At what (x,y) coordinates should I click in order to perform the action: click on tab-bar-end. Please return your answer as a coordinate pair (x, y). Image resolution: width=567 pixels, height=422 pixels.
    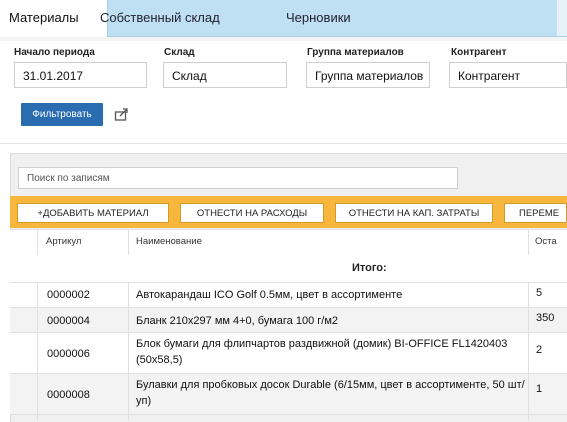
    Looking at the image, I should click on (562, 18).